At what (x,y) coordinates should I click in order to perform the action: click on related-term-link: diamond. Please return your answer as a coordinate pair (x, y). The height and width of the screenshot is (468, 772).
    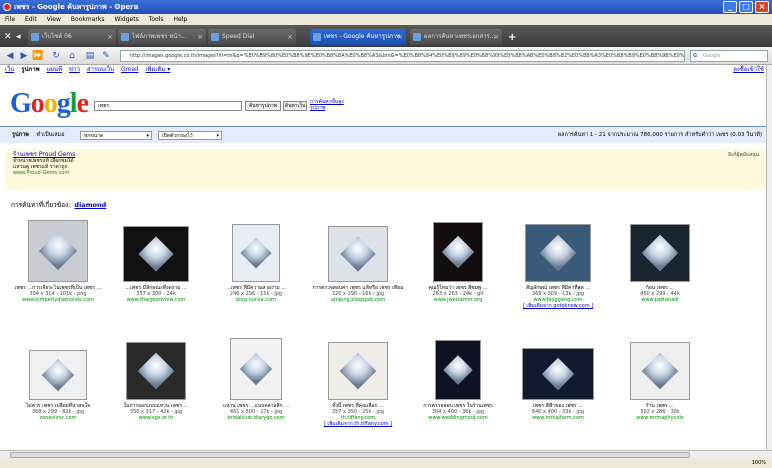
    Looking at the image, I should click on (90, 205).